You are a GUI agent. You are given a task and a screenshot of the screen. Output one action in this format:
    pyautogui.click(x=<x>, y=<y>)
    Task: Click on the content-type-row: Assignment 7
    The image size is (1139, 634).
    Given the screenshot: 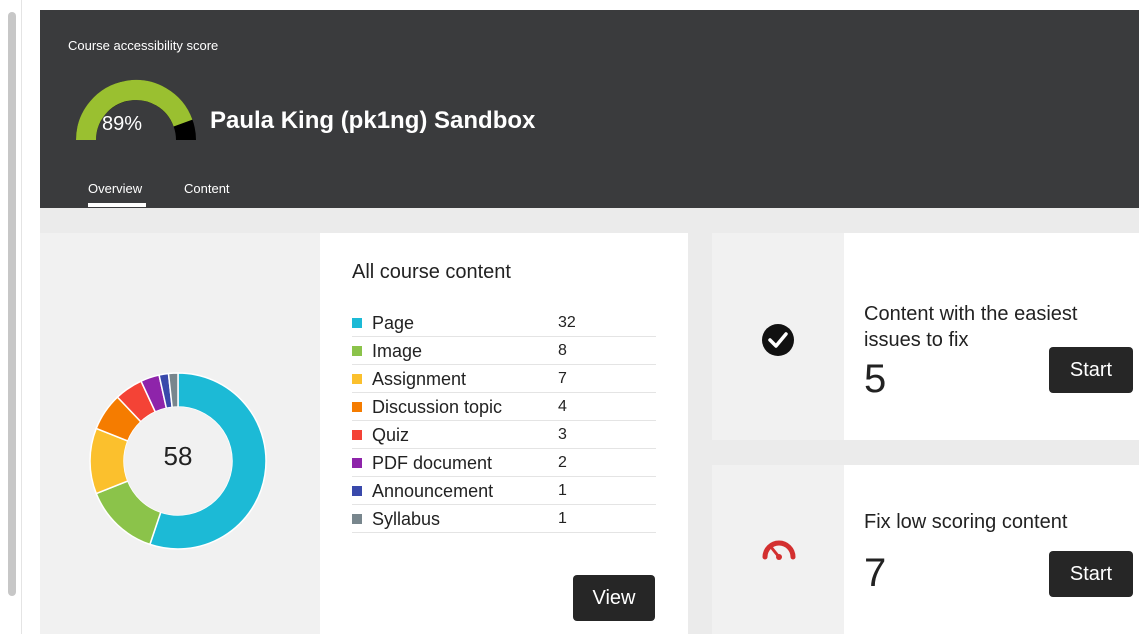 What is the action you would take?
    pyautogui.click(x=504, y=379)
    